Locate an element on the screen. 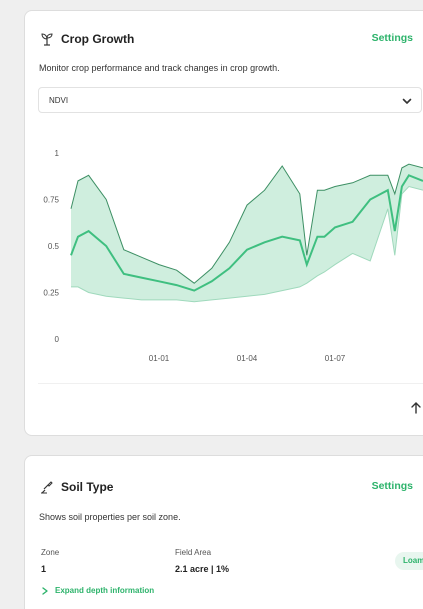 The height and width of the screenshot is (609, 423). crop-growth-title: Crop Growth is located at coordinates (98, 39).